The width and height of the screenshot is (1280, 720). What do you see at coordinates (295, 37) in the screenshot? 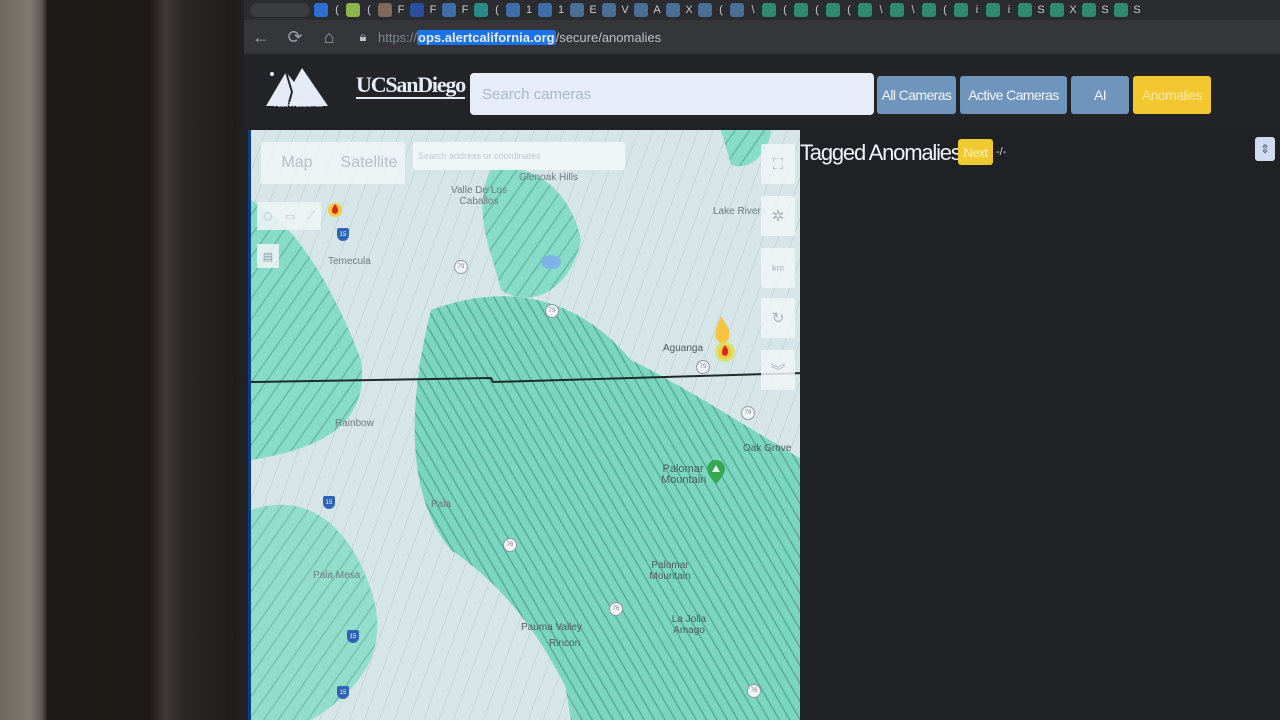
I see `reload-button: ⟳` at bounding box center [295, 37].